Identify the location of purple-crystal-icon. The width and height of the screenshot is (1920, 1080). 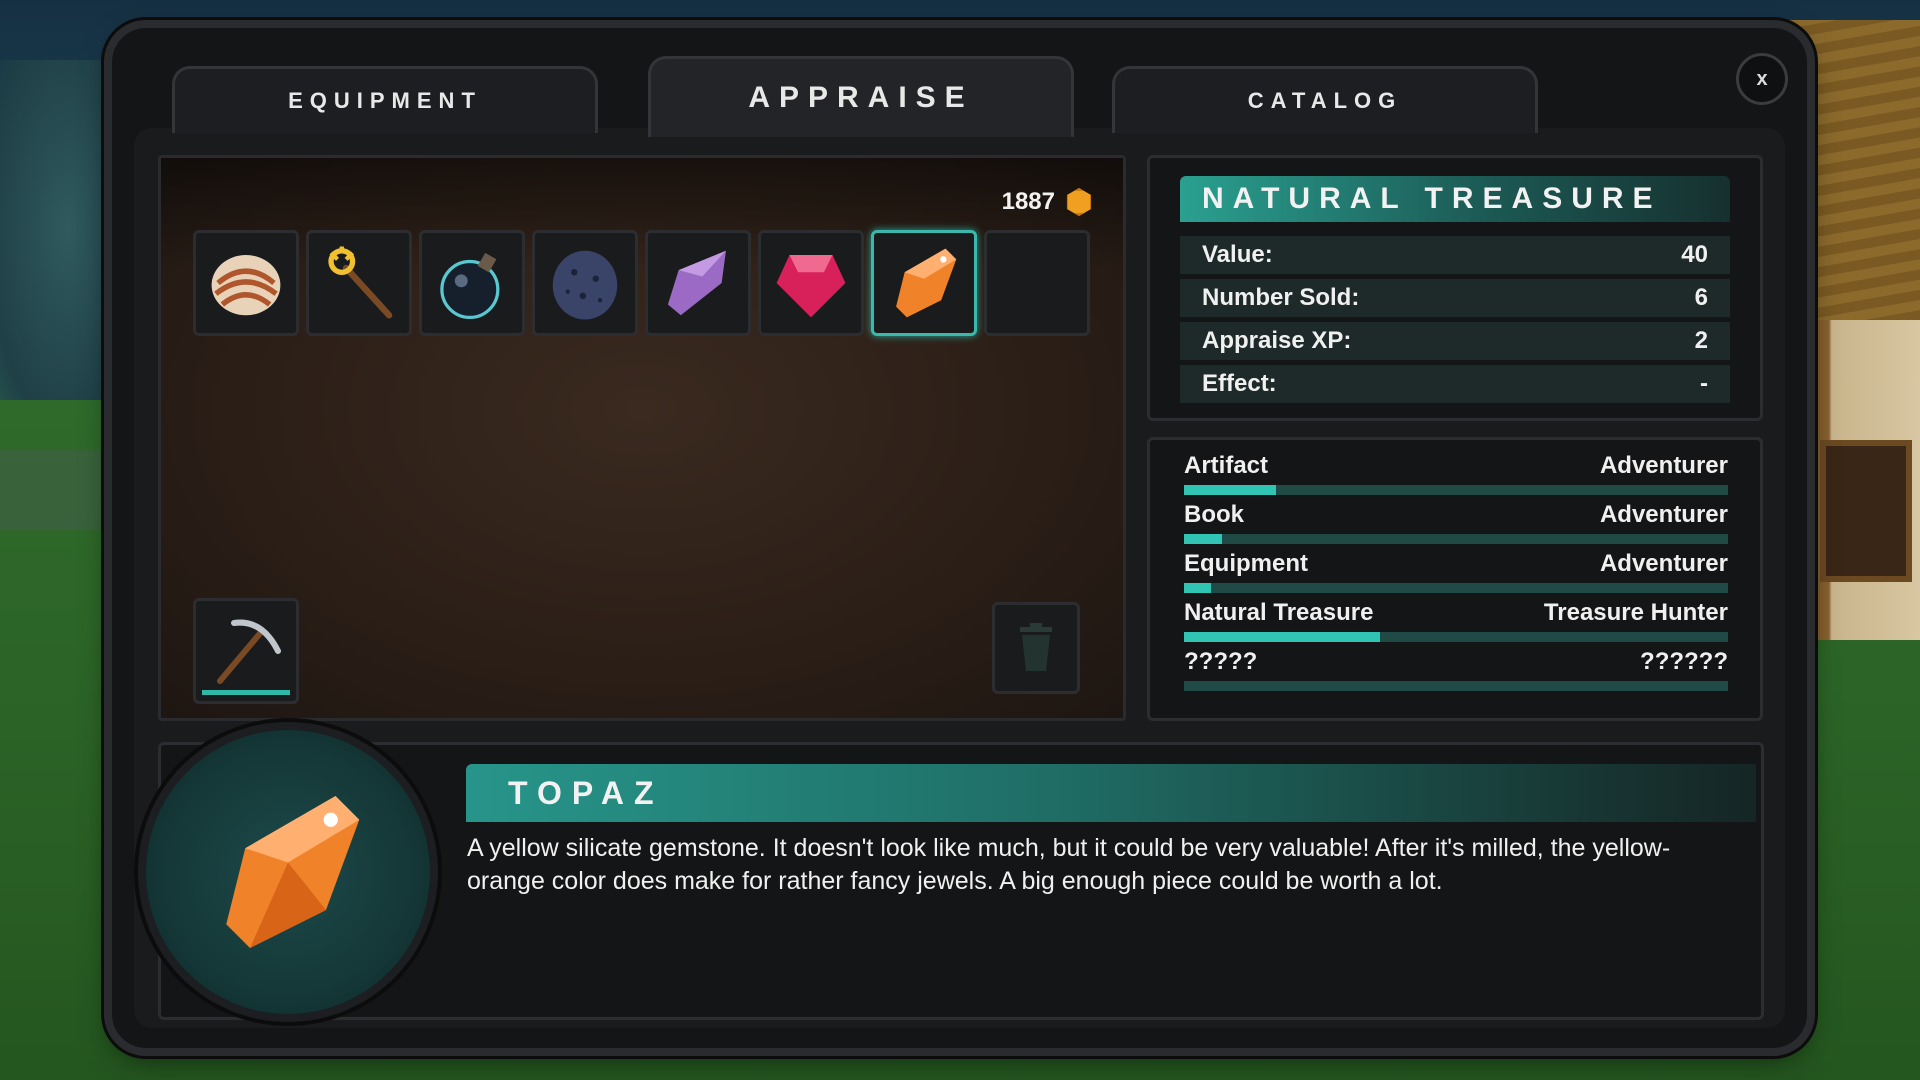
(696, 283).